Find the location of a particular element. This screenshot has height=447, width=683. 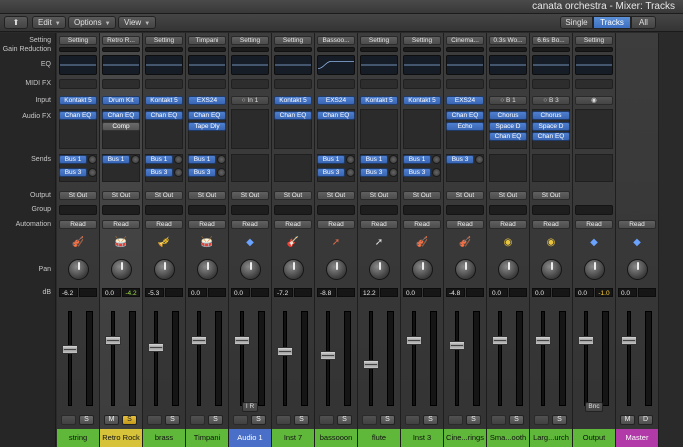

track-name: Inst 3 is located at coordinates (422, 438).